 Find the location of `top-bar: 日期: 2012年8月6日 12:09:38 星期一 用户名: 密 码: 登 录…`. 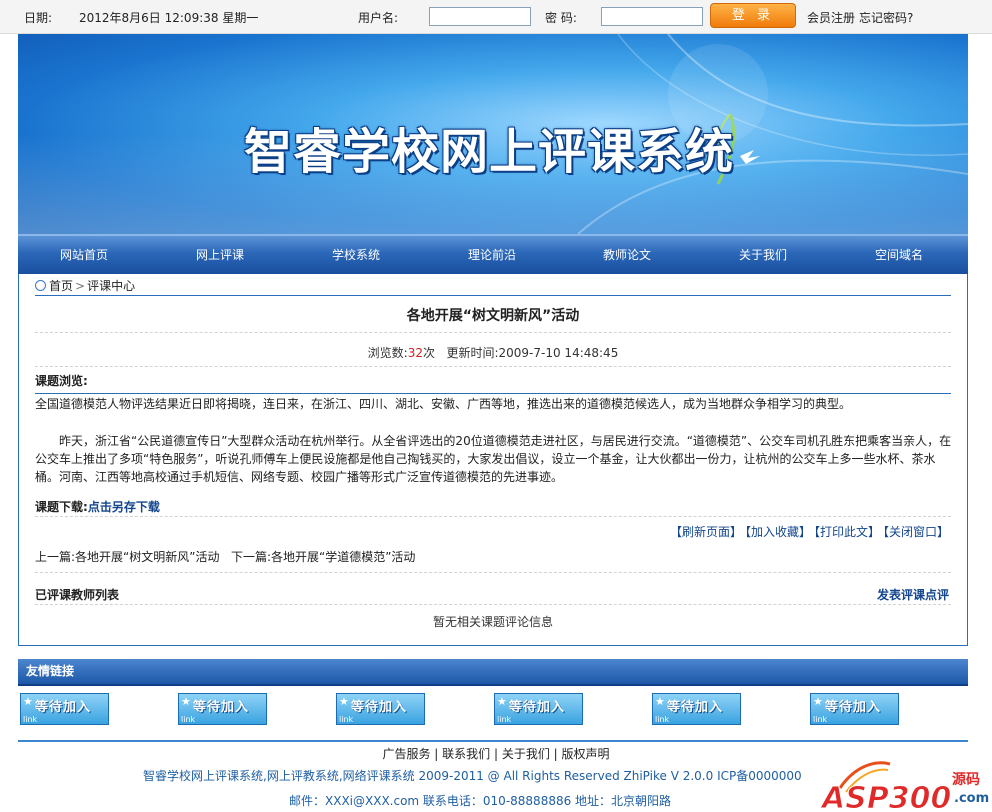

top-bar: 日期: 2012年8月6日 12:09:38 星期一 用户名: 密 码: 登 录… is located at coordinates (496, 17).